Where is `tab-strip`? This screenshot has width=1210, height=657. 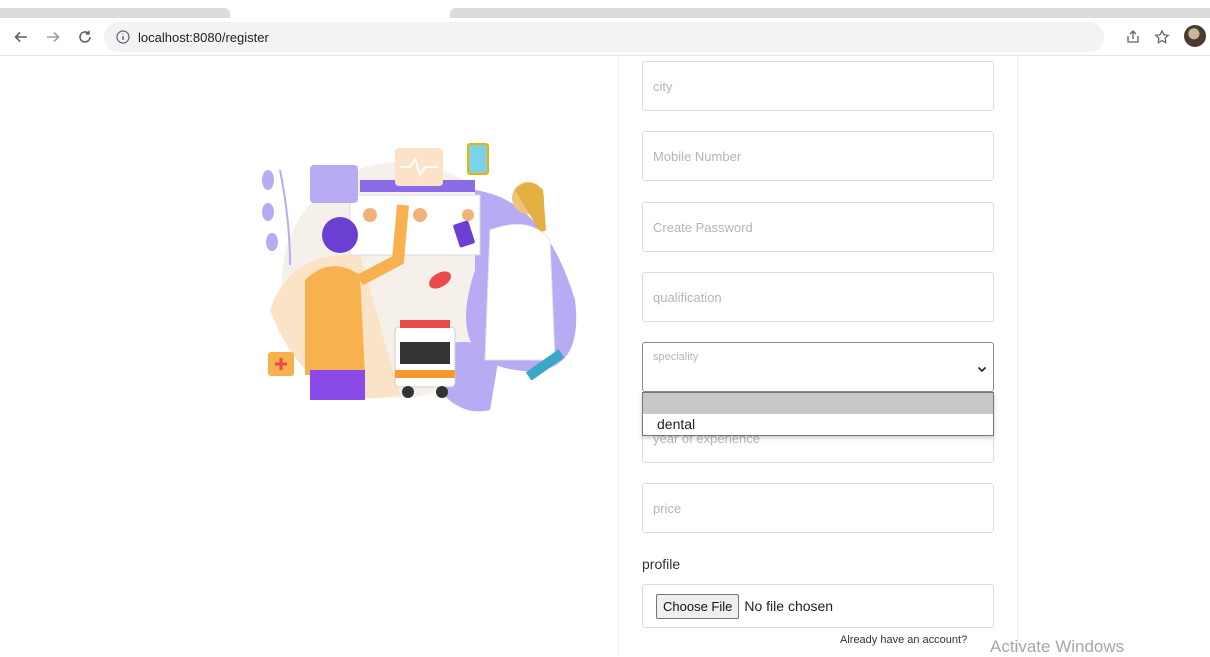 tab-strip is located at coordinates (605, 10).